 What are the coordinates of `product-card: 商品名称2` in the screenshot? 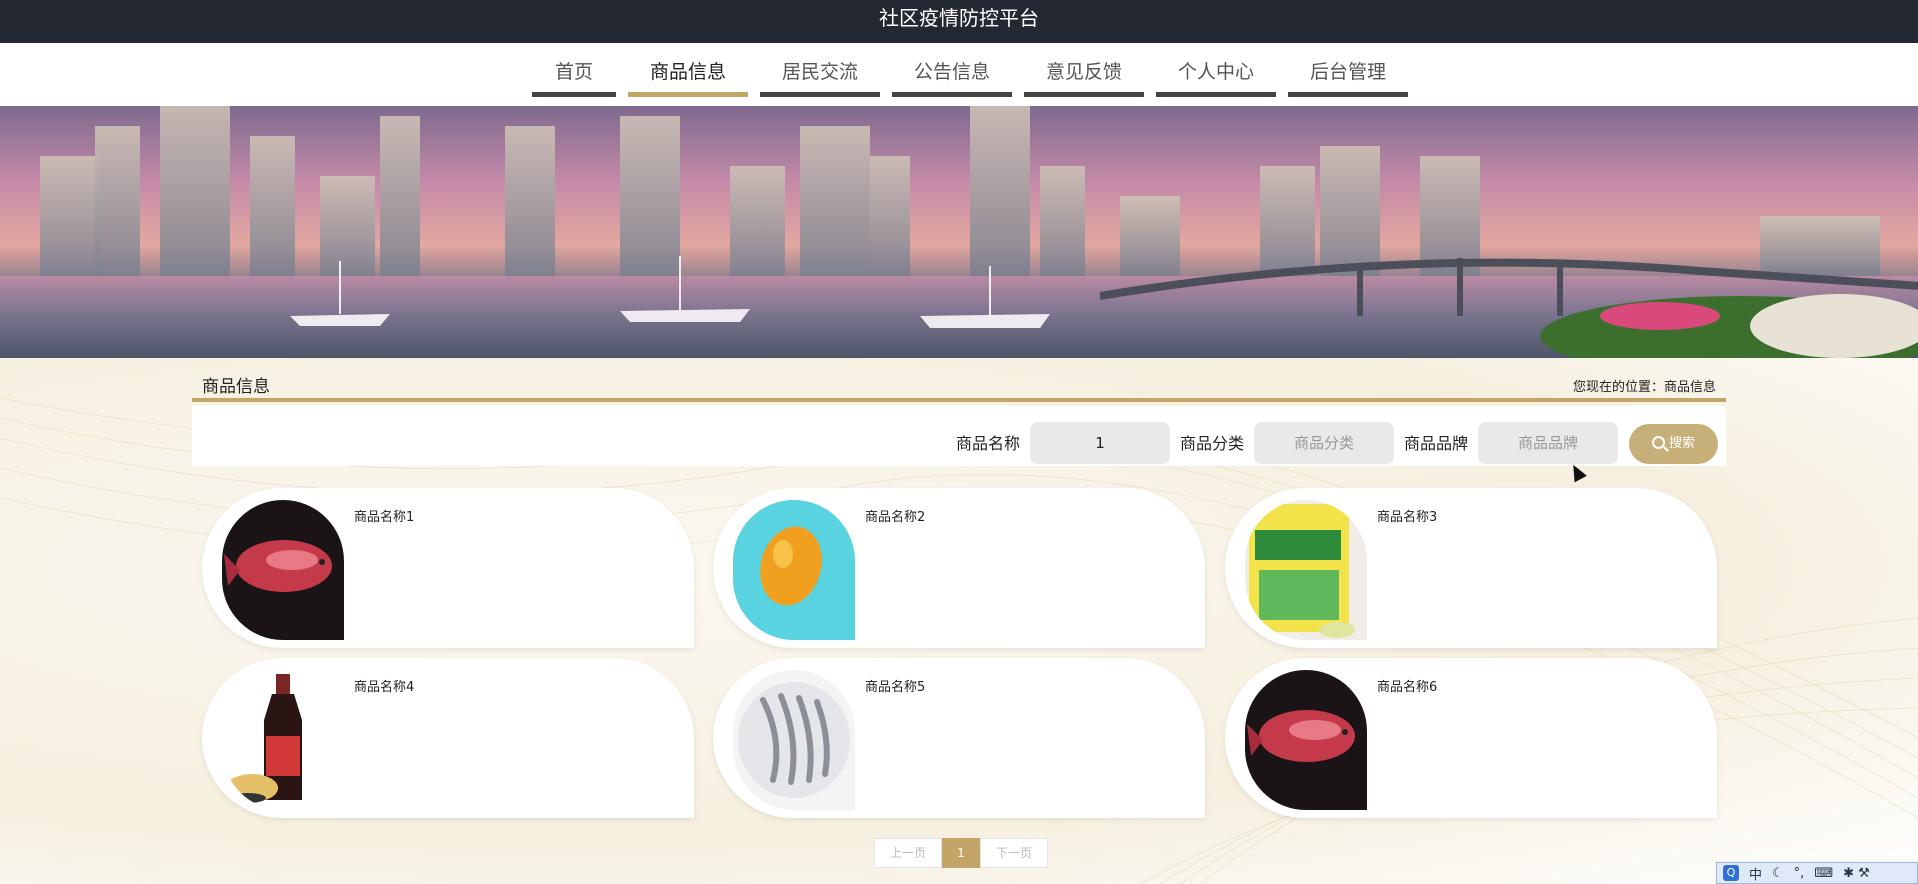 It's located at (959, 568).